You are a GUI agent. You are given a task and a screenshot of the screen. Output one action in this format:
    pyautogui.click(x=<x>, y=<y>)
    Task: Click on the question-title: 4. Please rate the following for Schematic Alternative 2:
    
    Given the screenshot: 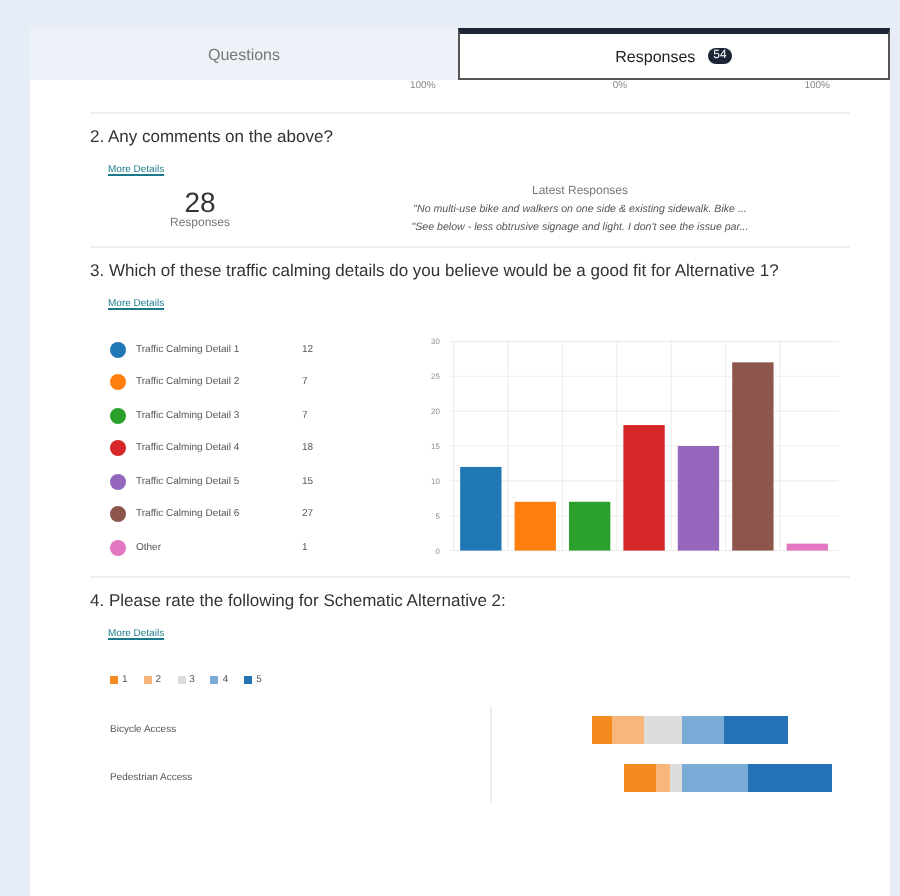 What is the action you would take?
    pyautogui.click(x=299, y=600)
    